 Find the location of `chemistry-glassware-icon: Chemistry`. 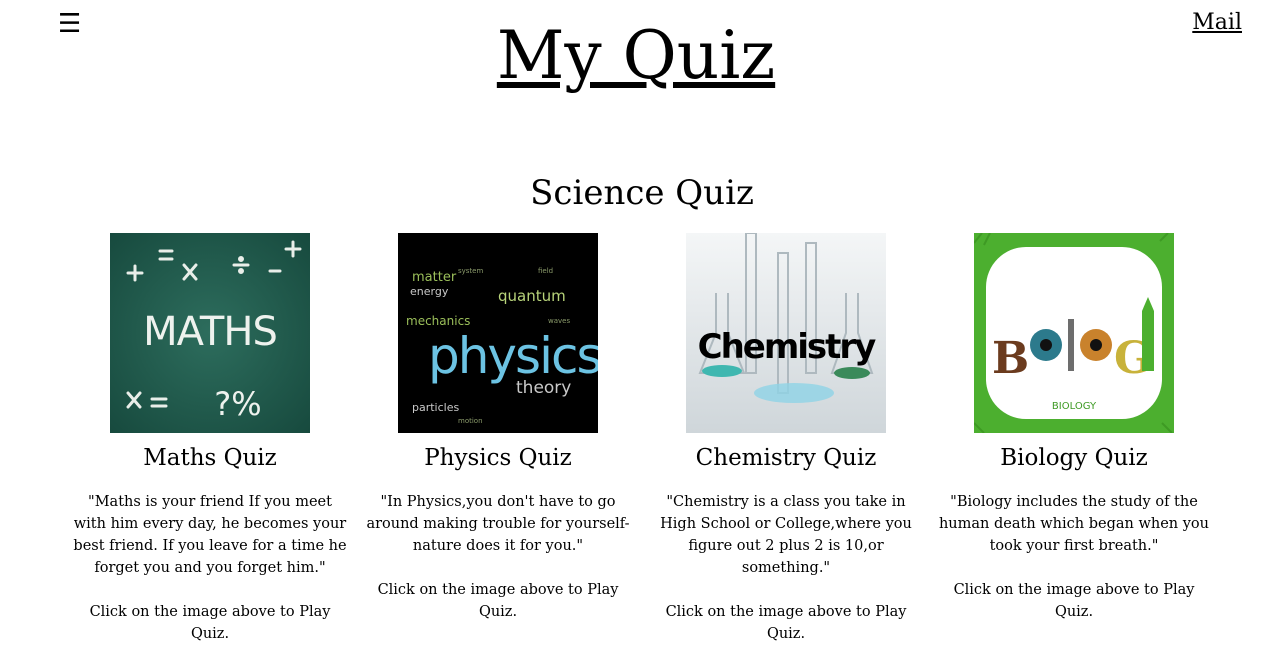

chemistry-glassware-icon: Chemistry is located at coordinates (786, 333).